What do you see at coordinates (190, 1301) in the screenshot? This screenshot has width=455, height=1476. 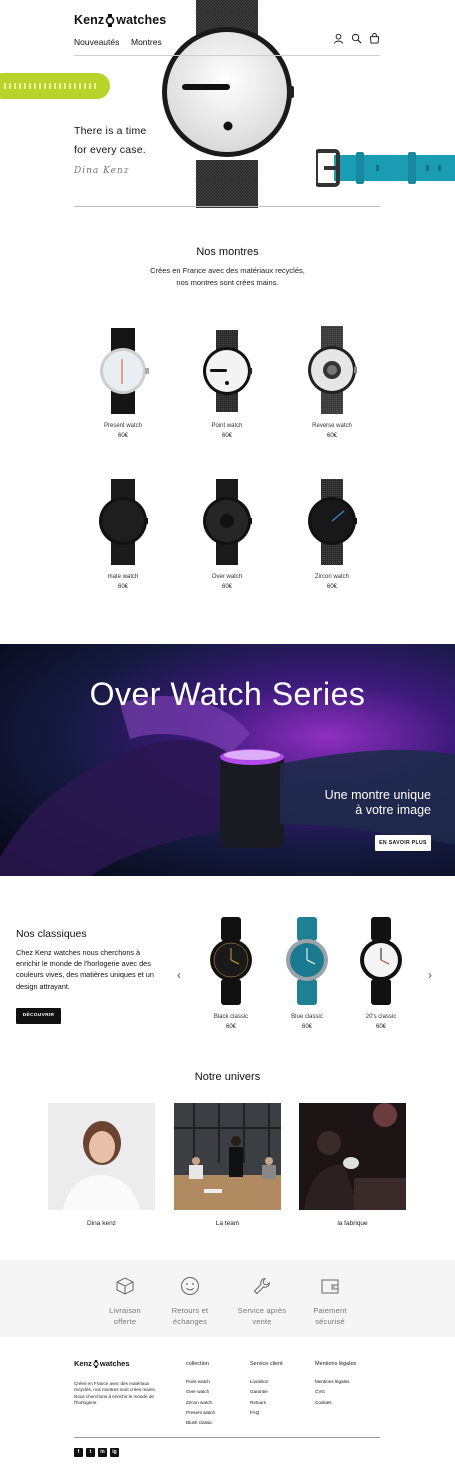 I see `feature-returns: Retours et échanges` at bounding box center [190, 1301].